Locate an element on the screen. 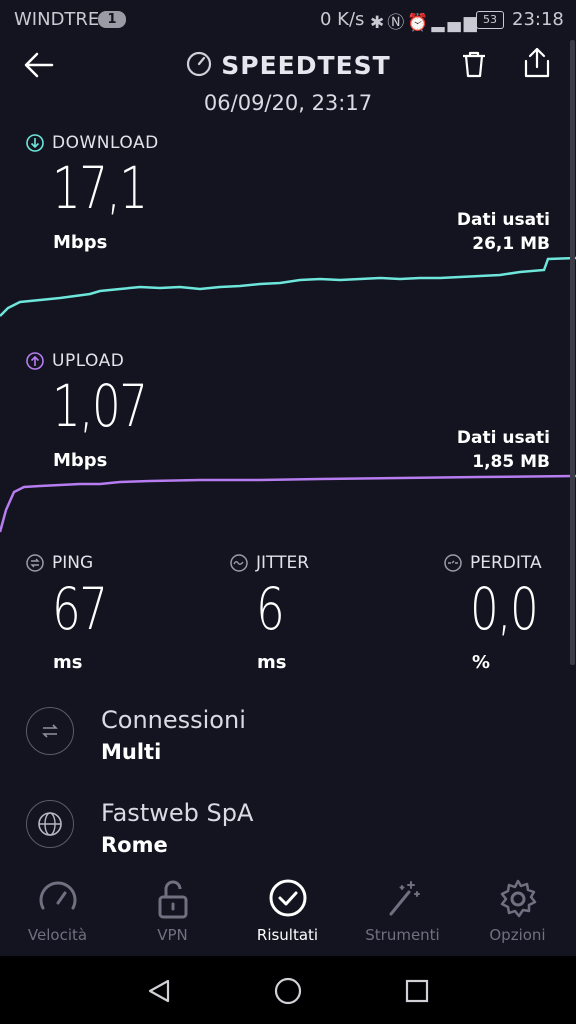 The width and height of the screenshot is (576, 1024). loss-label-text: PERDITA is located at coordinates (506, 563).